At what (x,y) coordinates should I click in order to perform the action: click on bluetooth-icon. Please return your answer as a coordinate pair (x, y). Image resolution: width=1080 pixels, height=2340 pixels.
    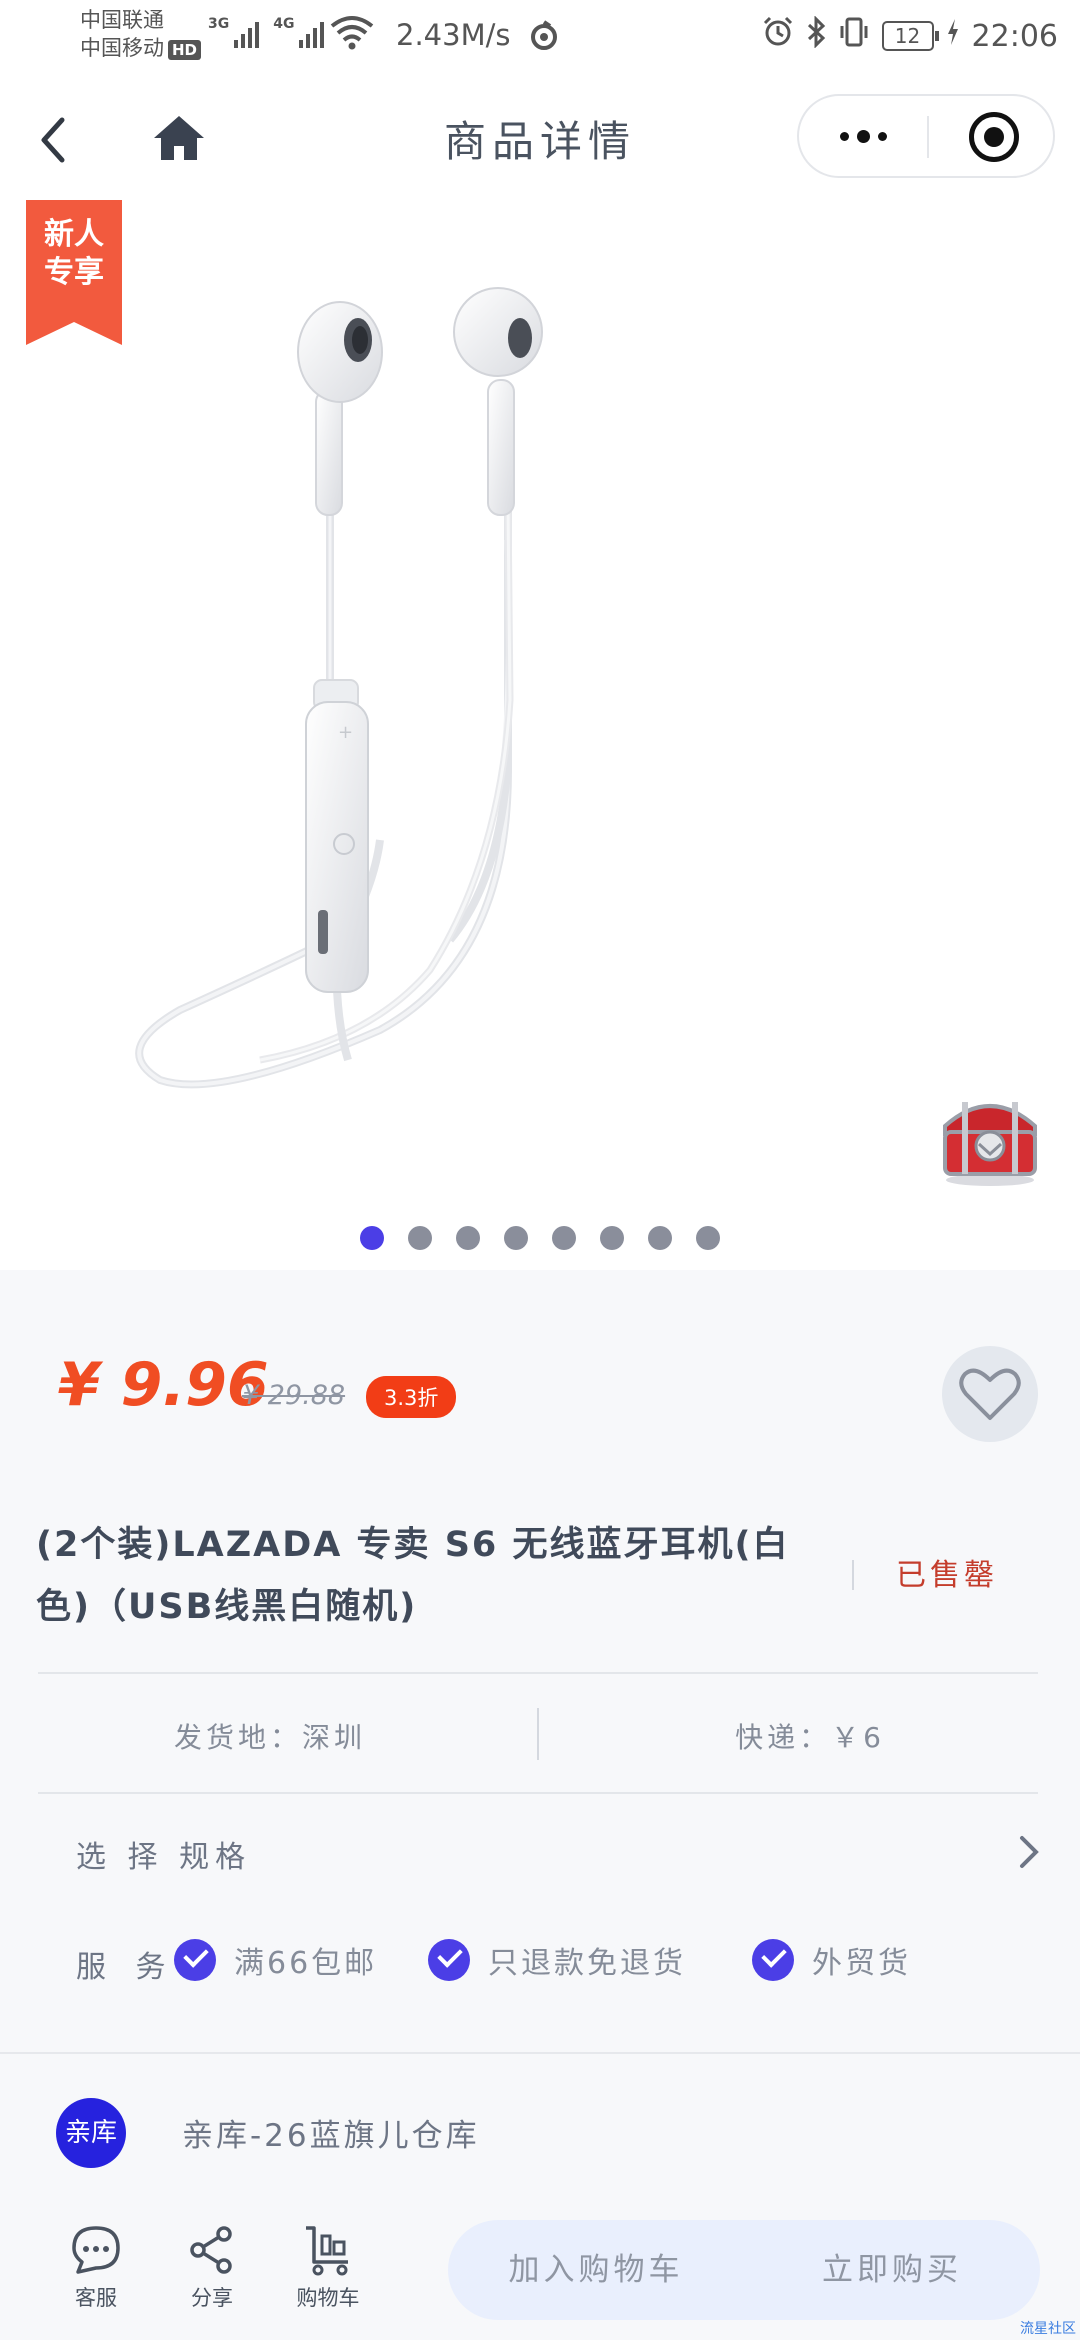
    Looking at the image, I should click on (816, 35).